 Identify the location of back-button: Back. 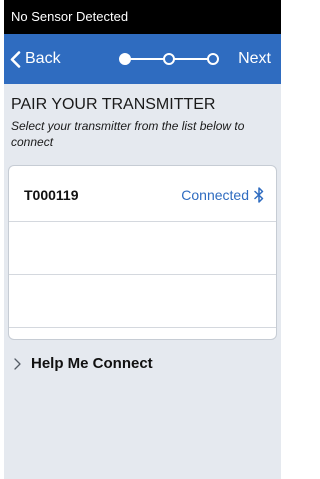
(35, 59).